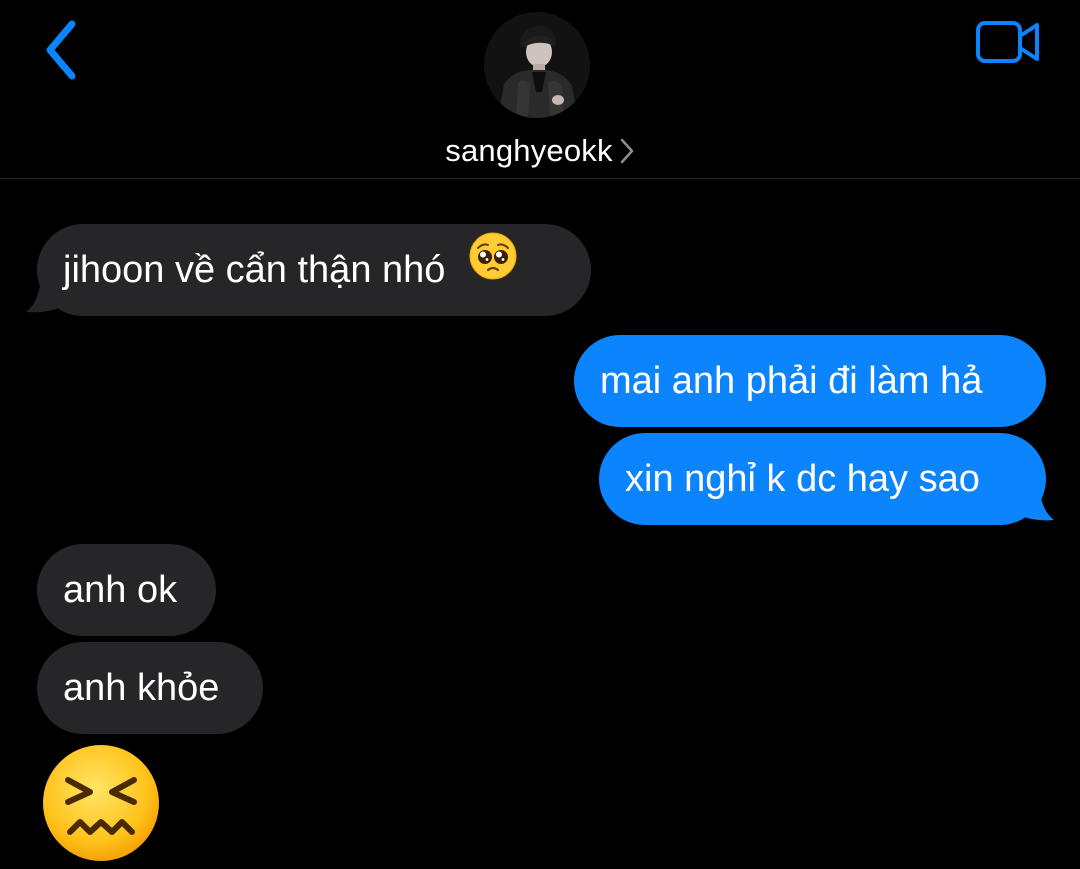 This screenshot has height=869, width=1080. I want to click on avatar, so click(537, 65).